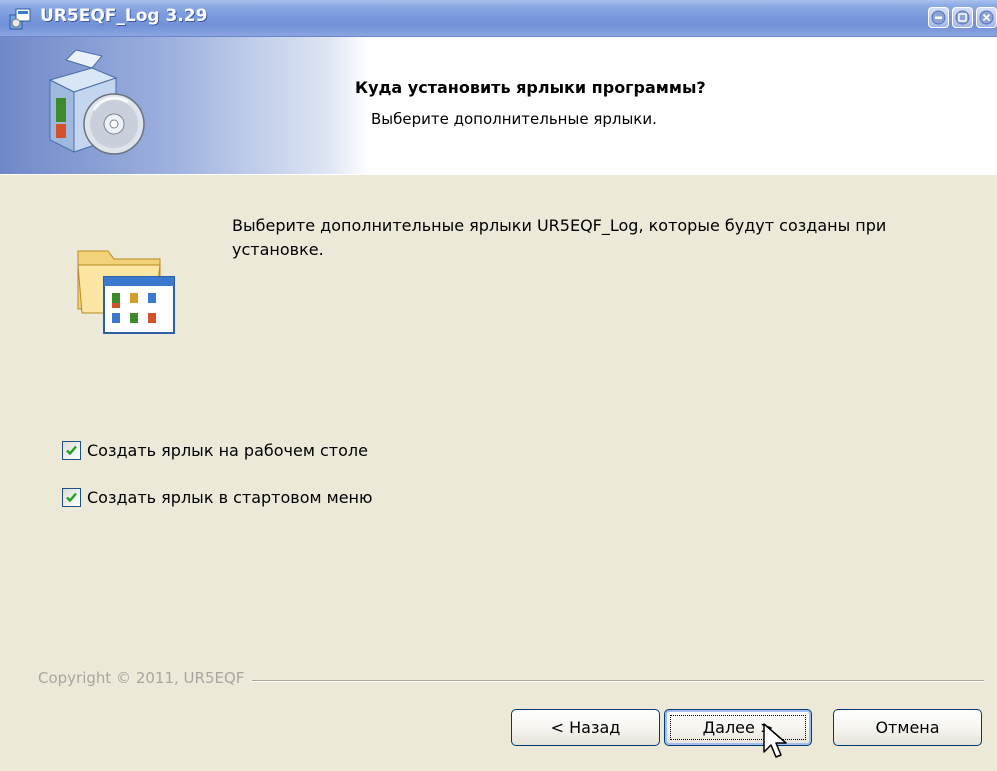  What do you see at coordinates (126, 292) in the screenshot?
I see `shortcuts-folder-icon` at bounding box center [126, 292].